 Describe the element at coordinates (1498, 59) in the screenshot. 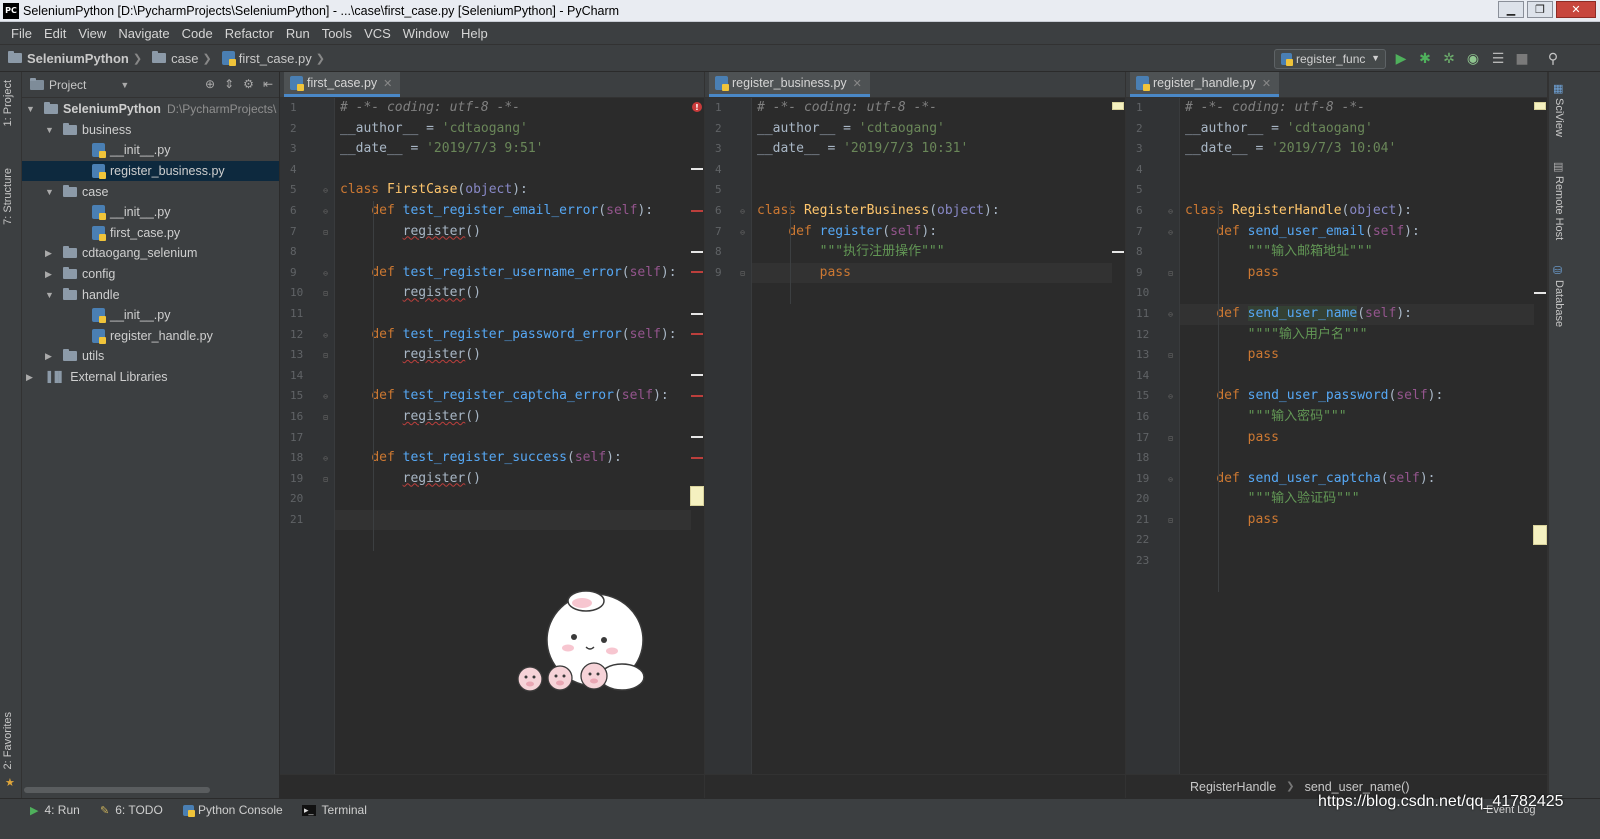

I see `concurrency-icon: ☰` at that location.